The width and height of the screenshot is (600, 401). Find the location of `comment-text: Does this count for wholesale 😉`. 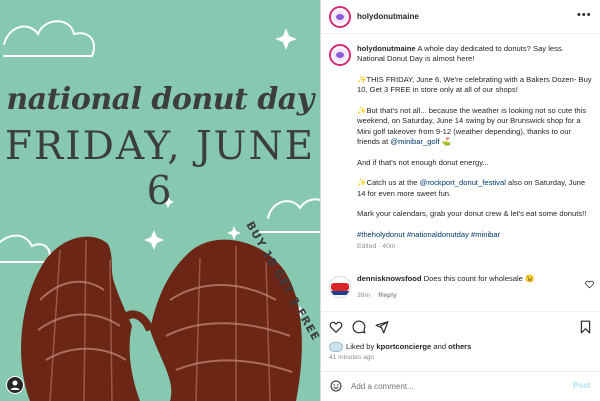

comment-text: Does this count for wholesale 😉 is located at coordinates (478, 278).